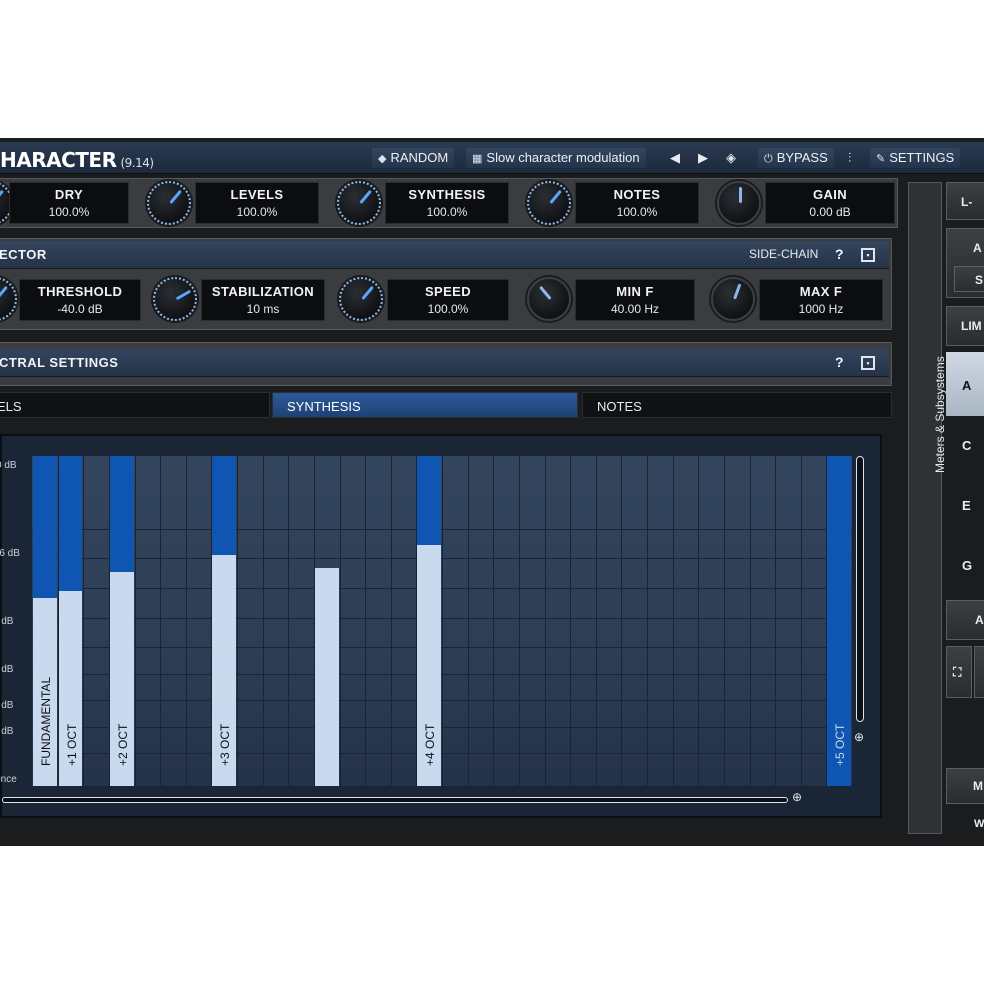 This screenshot has width=984, height=985. Describe the element at coordinates (979, 824) in the screenshot. I see `right-label-w: W` at that location.